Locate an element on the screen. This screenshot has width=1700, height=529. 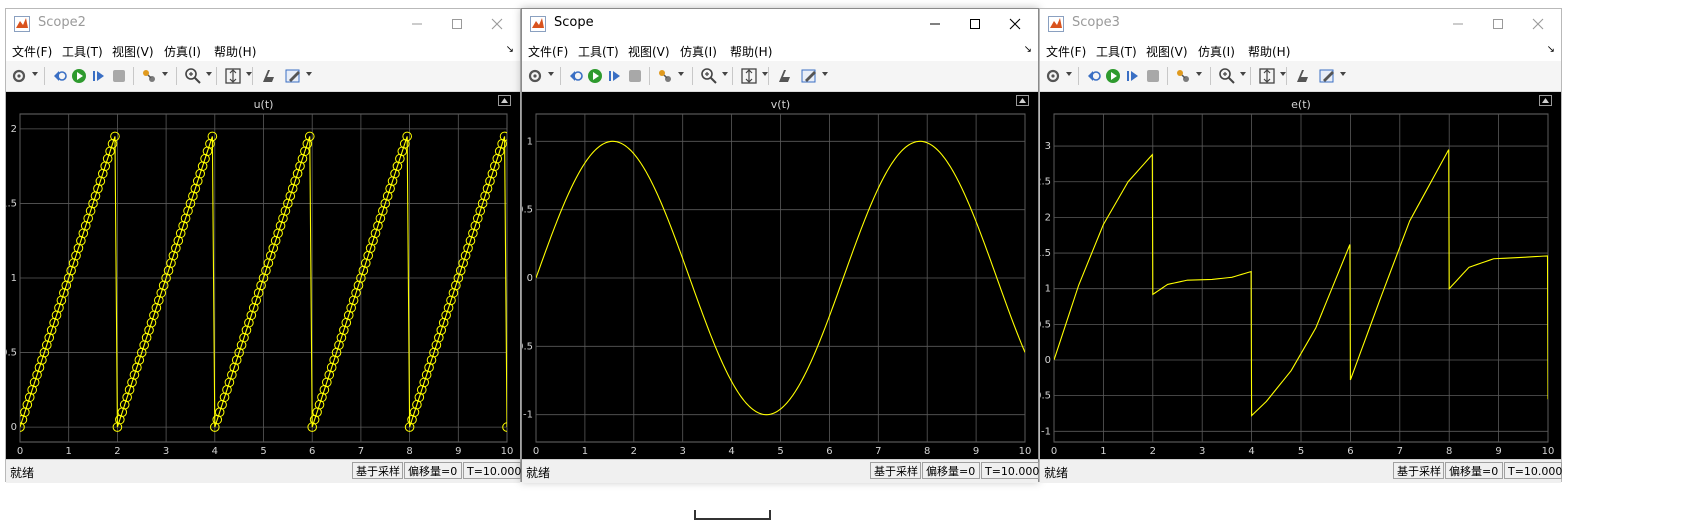
x-tick-label: 9 is located at coordinates (976, 451).